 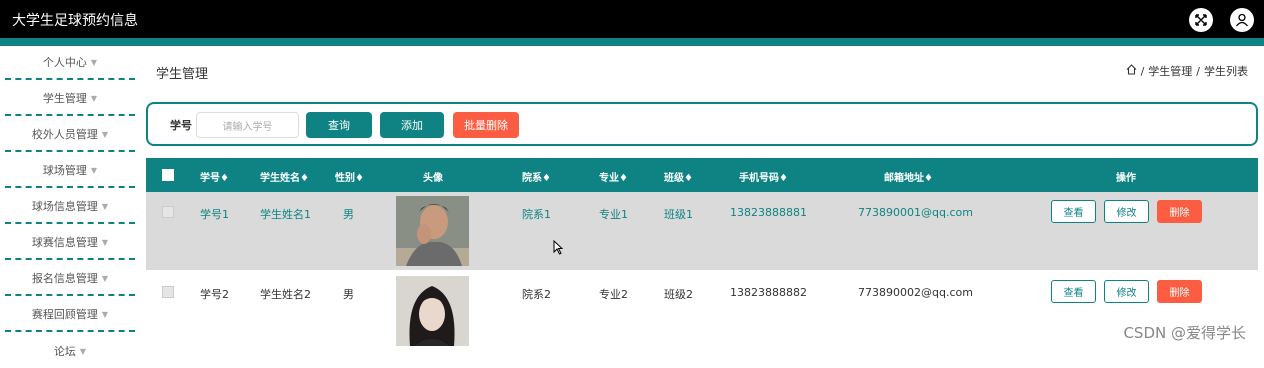 What do you see at coordinates (613, 214) in the screenshot?
I see `cell-major: 专业1` at bounding box center [613, 214].